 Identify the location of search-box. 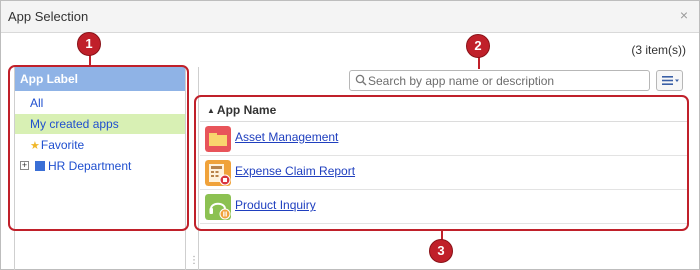
(499, 80).